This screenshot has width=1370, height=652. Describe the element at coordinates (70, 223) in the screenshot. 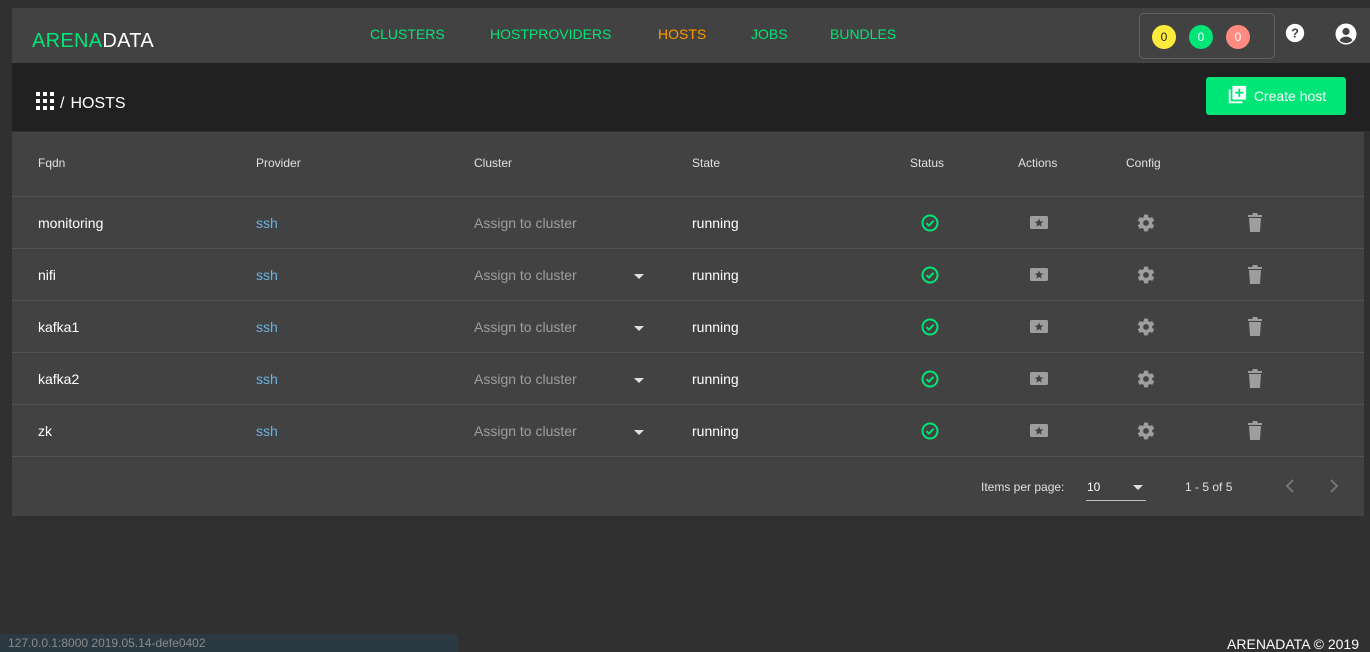

I see `host-fqdn: monitoring` at that location.